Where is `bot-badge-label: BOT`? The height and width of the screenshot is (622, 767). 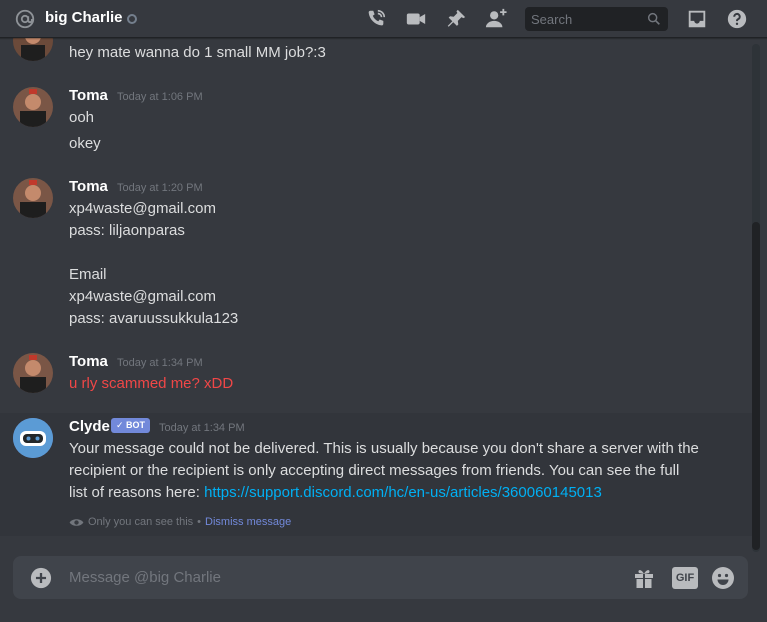
bot-badge-label: BOT is located at coordinates (136, 425).